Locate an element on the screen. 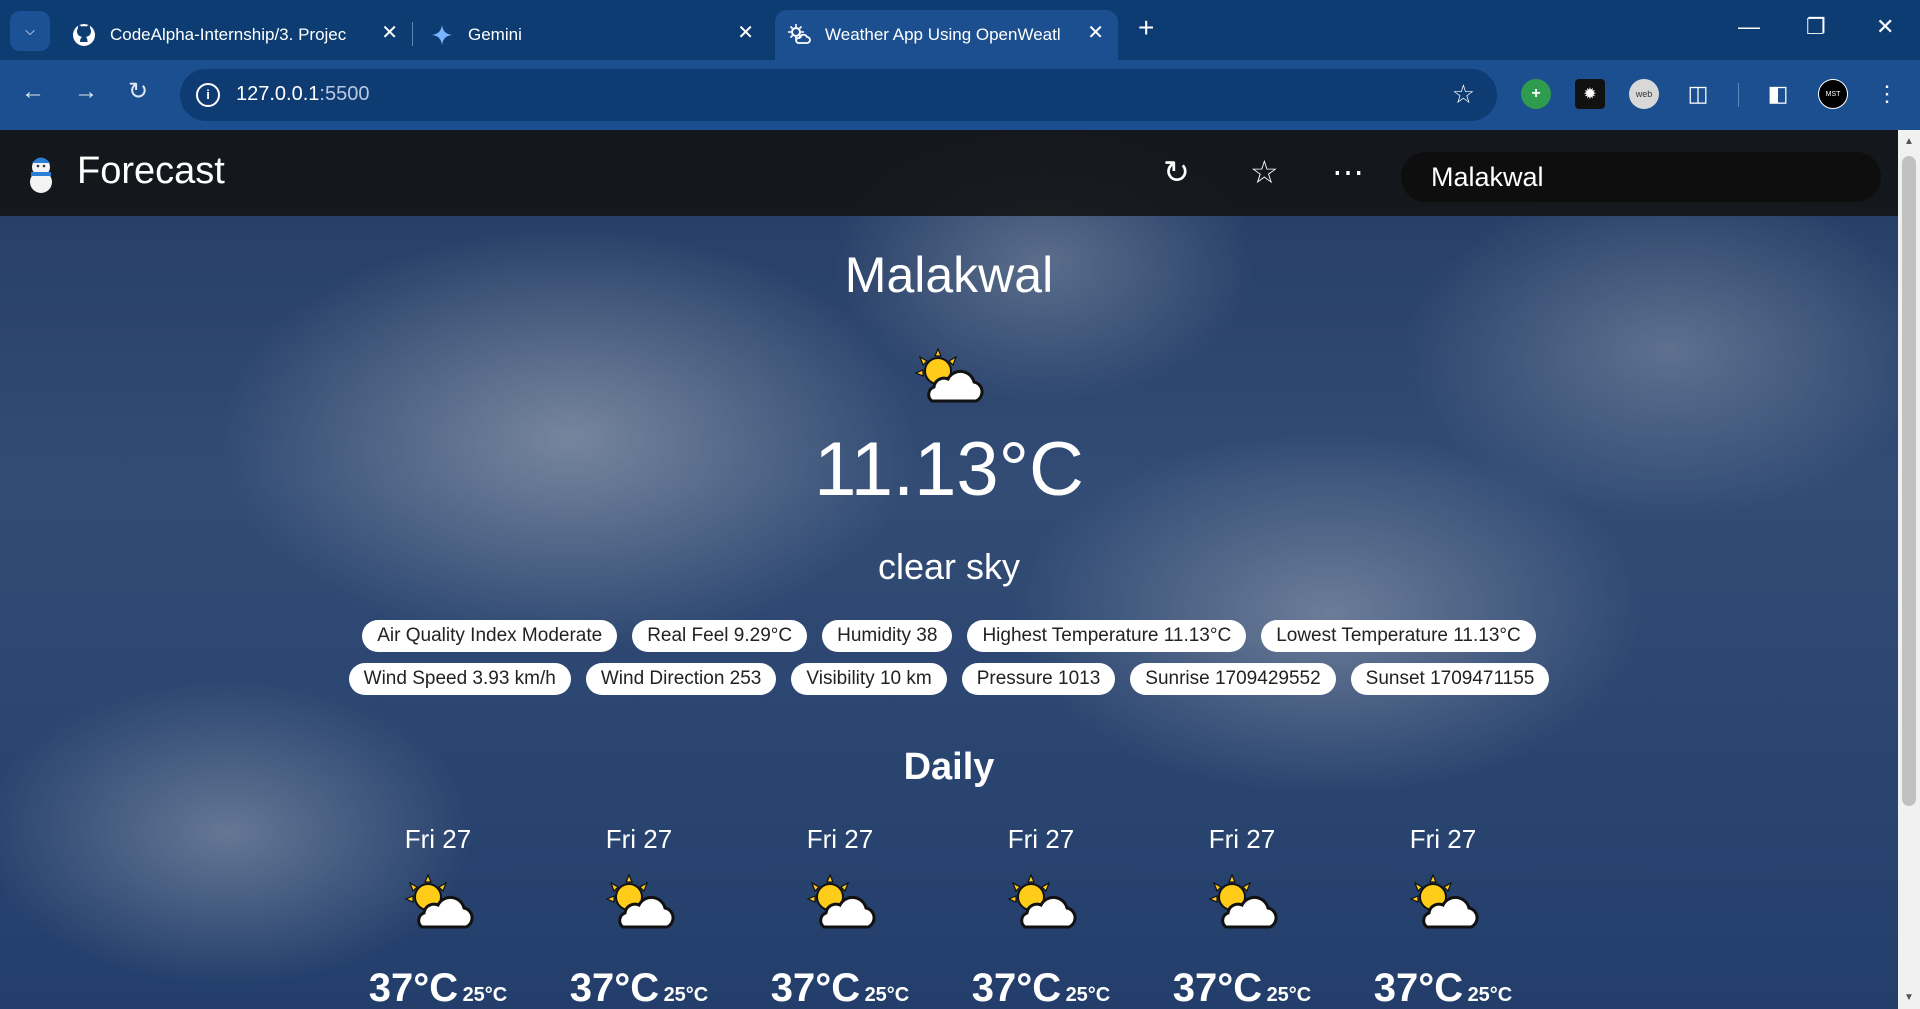 The image size is (1920, 1009). lowest-temperature-chip: Lowest Temperature 11.13°C is located at coordinates (1398, 636).